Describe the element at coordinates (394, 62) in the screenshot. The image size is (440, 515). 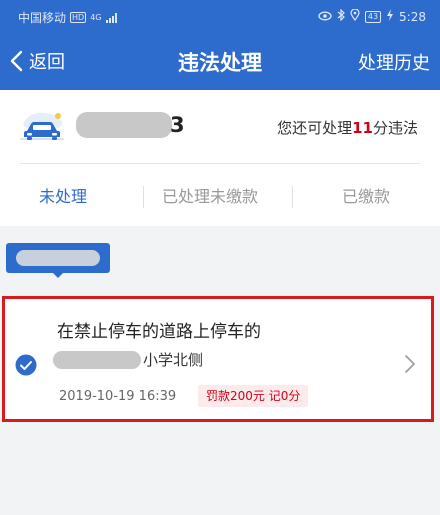
I see `history-button: 处理历史` at that location.